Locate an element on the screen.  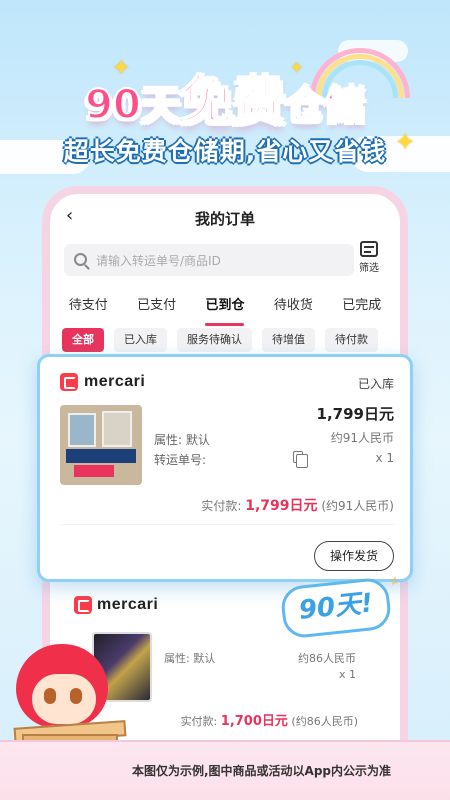
headline-free: 免费 is located at coordinates (233, 101).